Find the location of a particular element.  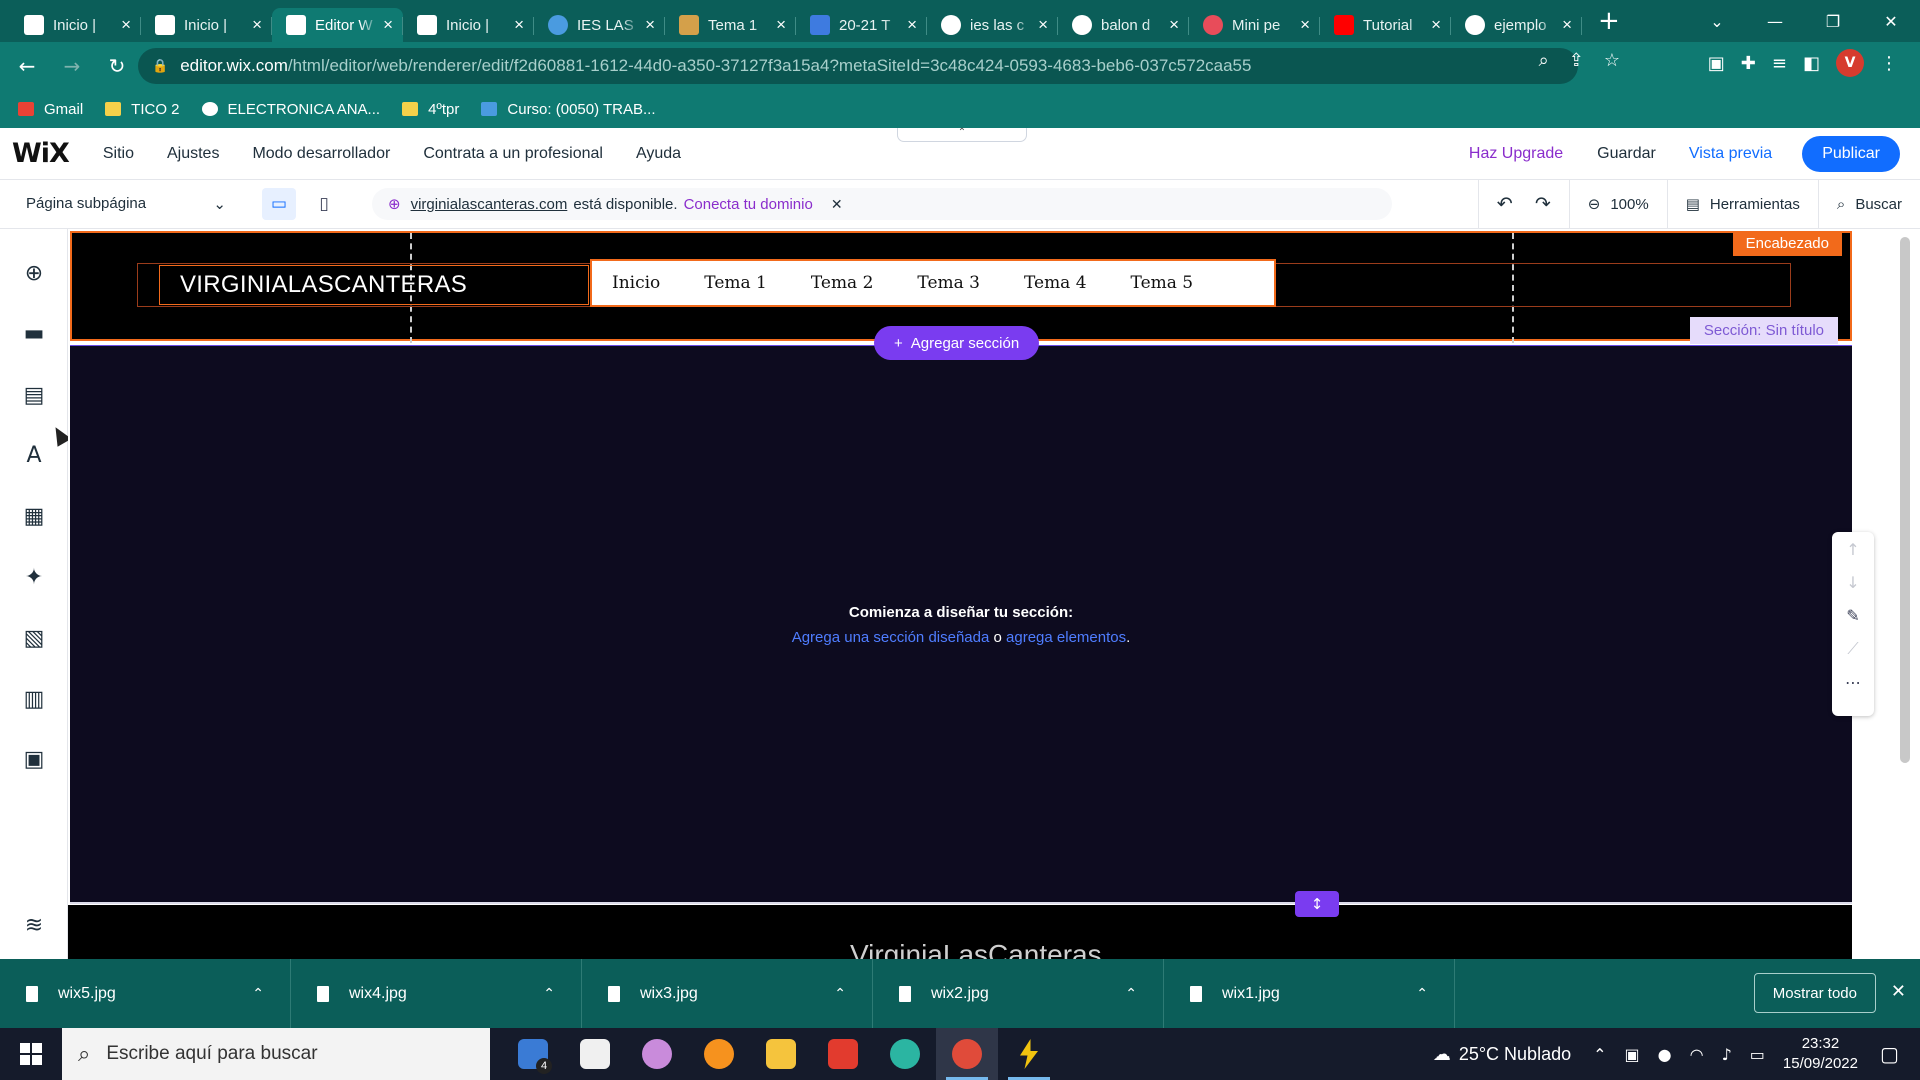

bookmark-folder-tico: TICO 2 is located at coordinates (142, 109).